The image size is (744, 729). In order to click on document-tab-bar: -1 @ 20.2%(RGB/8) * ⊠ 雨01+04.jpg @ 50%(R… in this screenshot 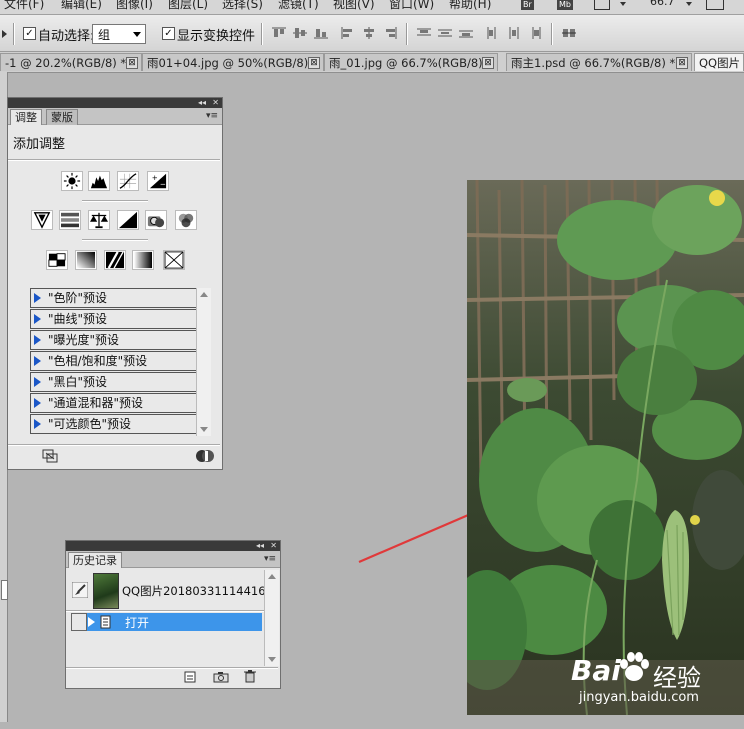, I will do `click(372, 62)`.